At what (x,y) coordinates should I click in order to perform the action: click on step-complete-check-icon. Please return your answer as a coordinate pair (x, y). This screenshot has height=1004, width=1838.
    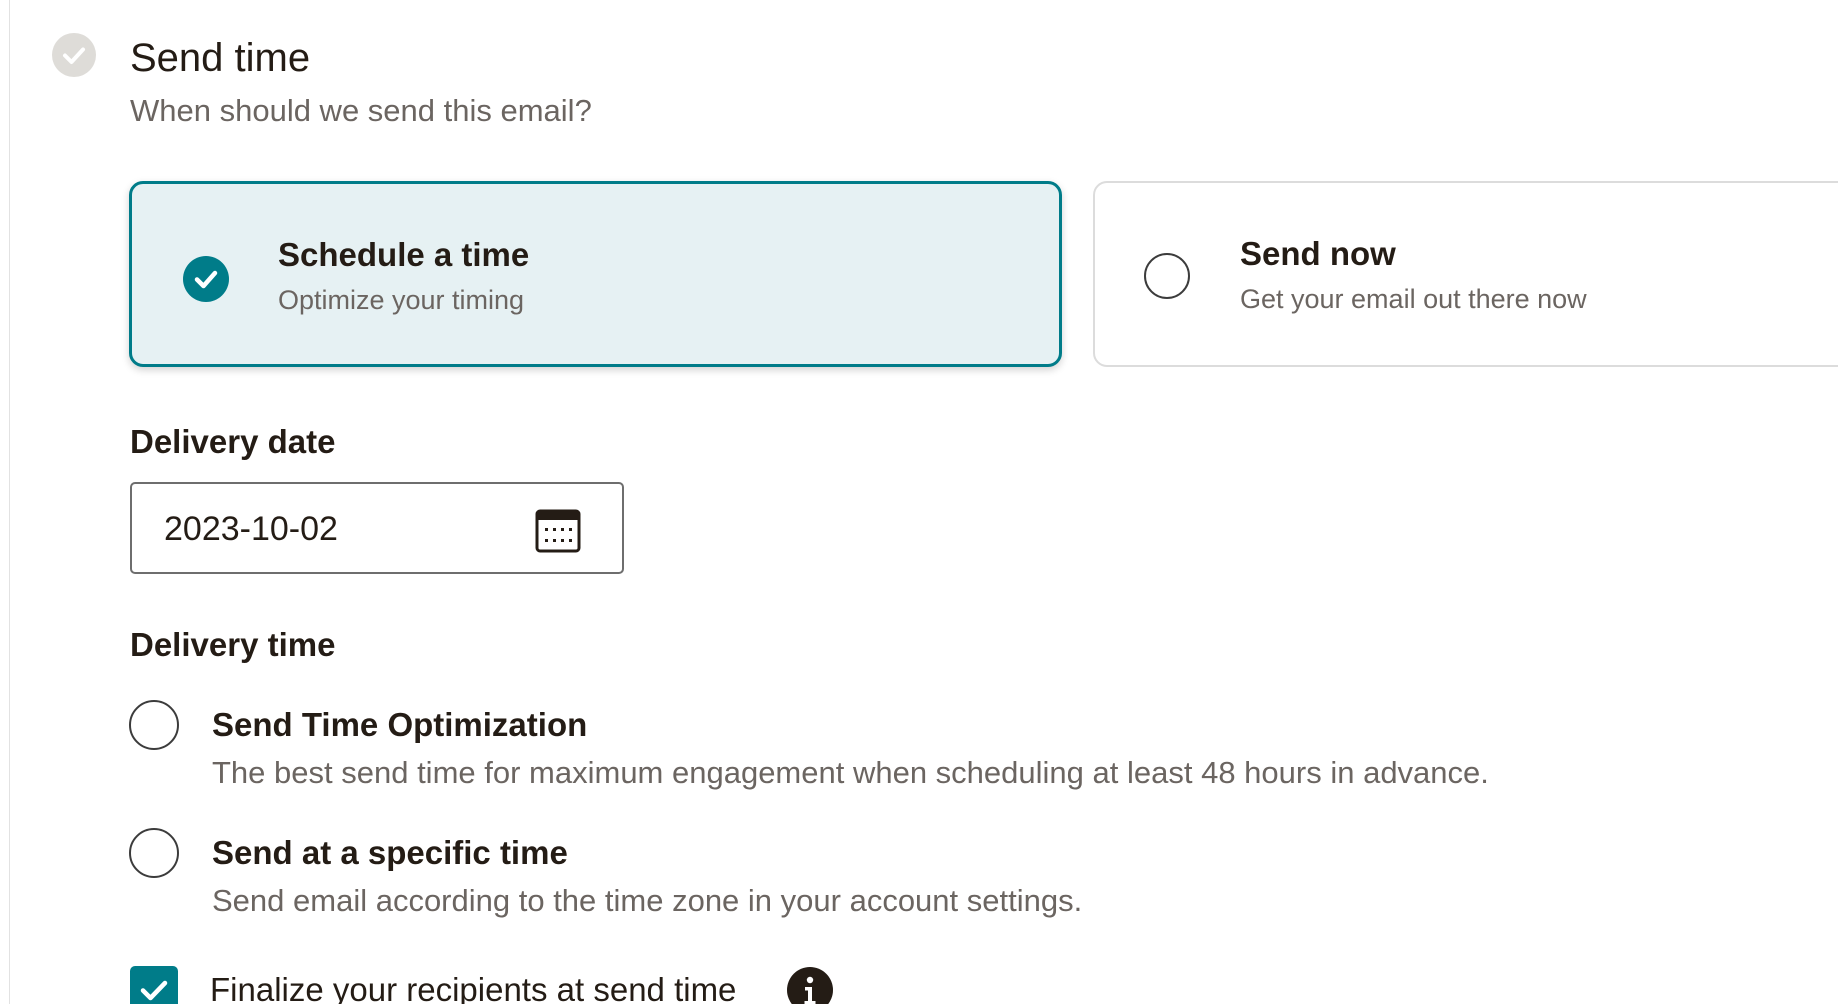
    Looking at the image, I should click on (74, 55).